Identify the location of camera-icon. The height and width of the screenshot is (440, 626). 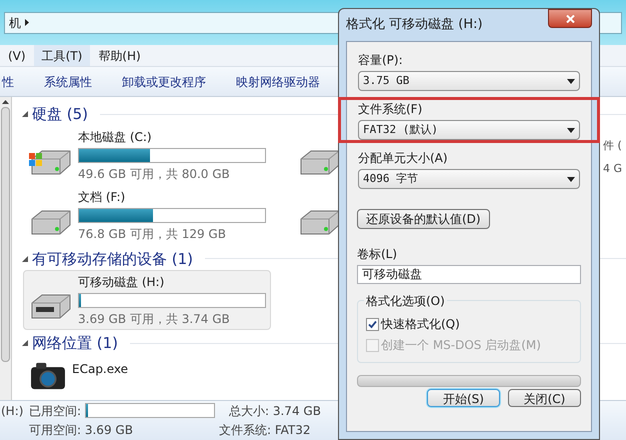
(48, 376).